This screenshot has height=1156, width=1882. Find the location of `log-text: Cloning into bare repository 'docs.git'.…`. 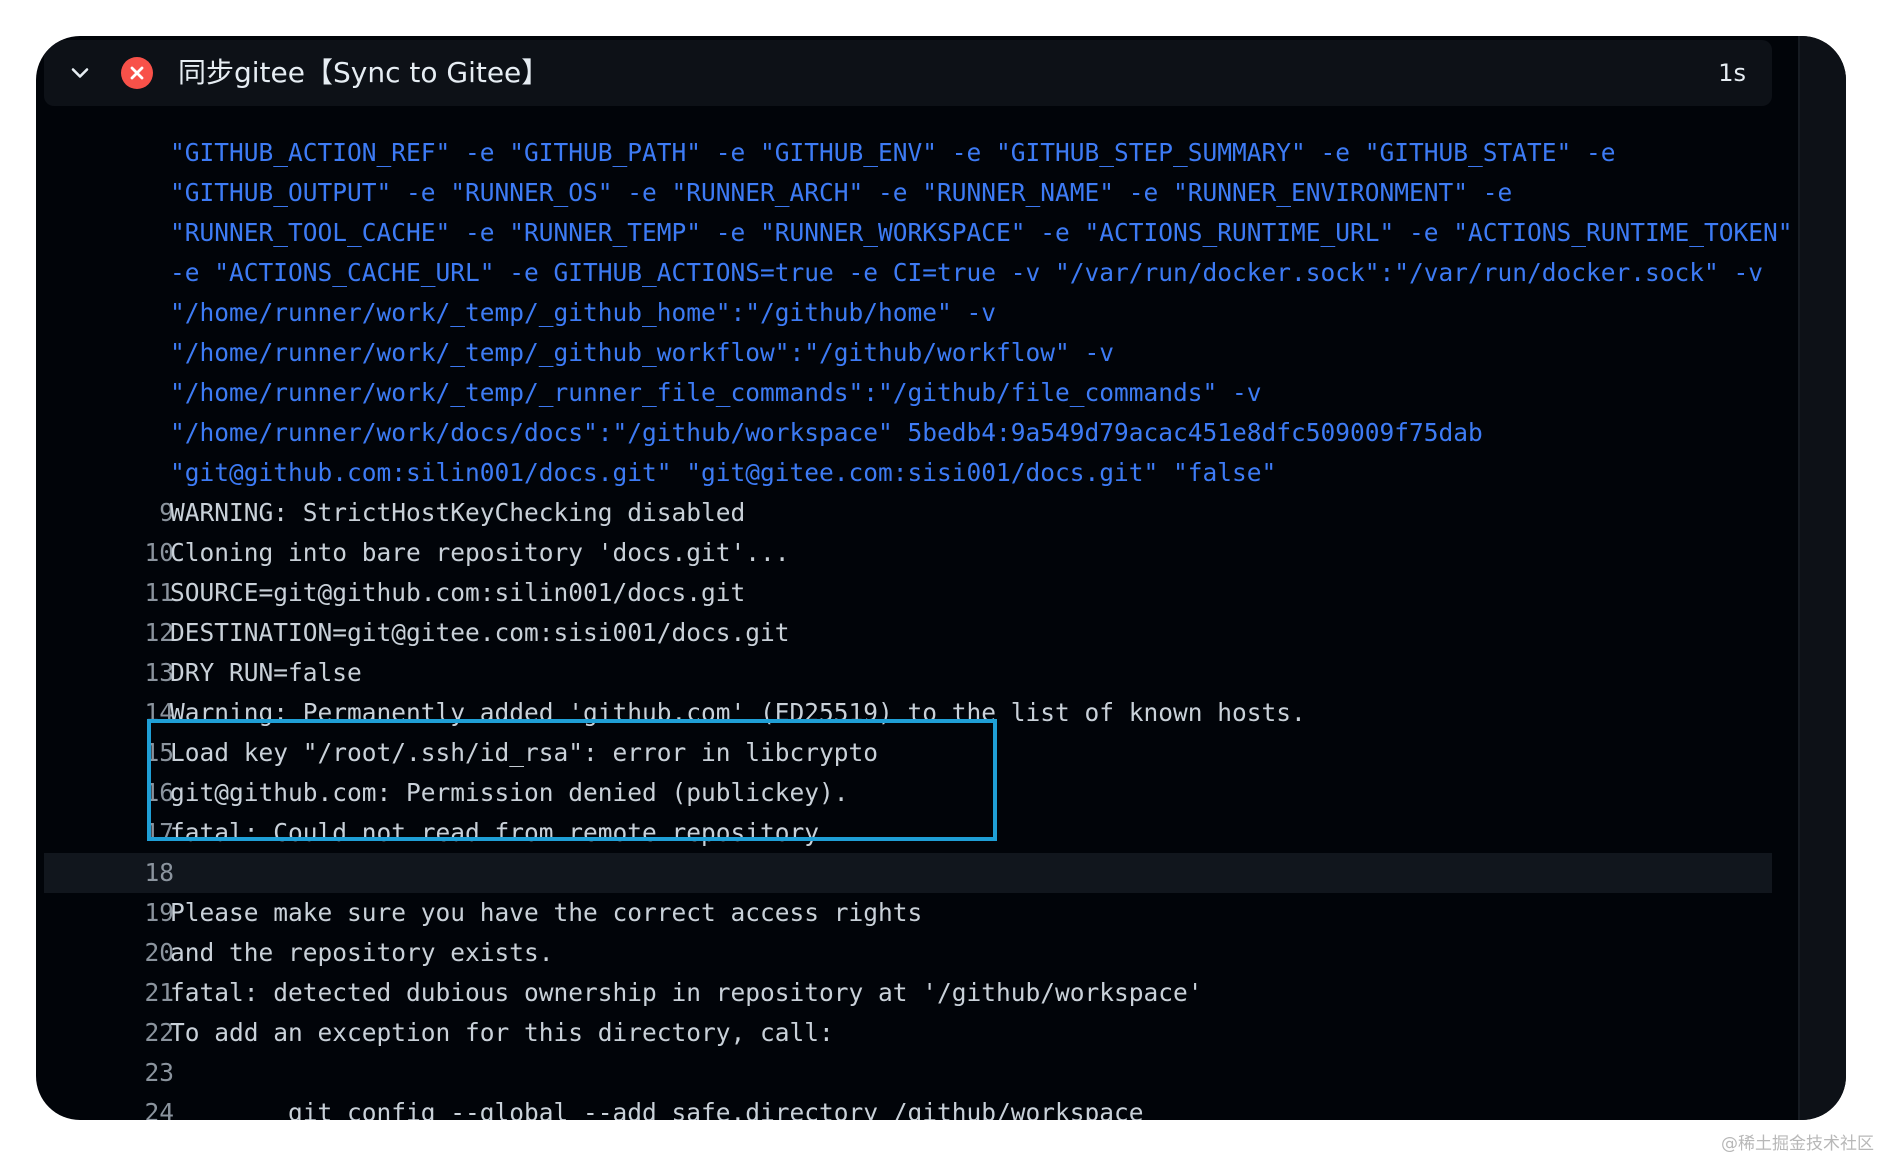

log-text: Cloning into bare repository 'docs.git'.… is located at coordinates (480, 552).